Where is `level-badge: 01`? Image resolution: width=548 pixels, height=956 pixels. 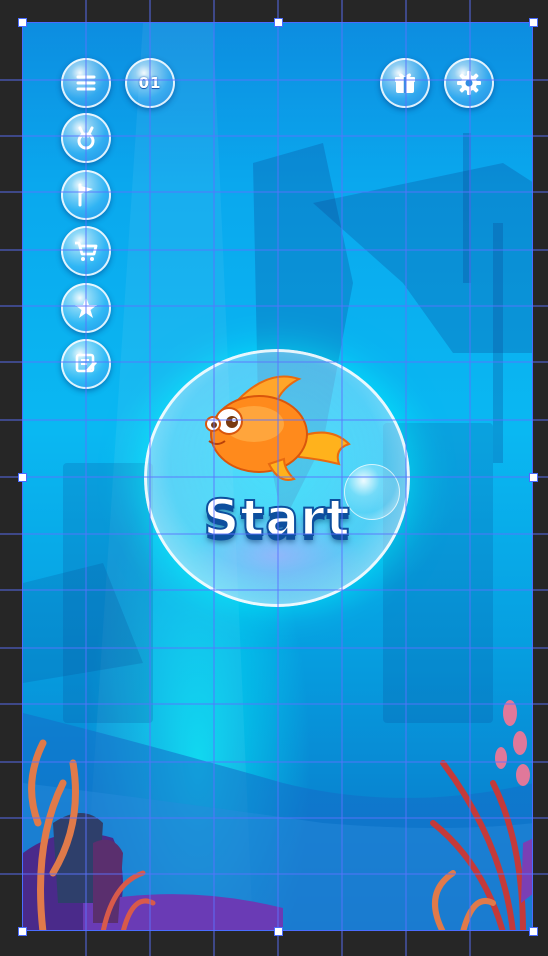 level-badge: 01 is located at coordinates (150, 83).